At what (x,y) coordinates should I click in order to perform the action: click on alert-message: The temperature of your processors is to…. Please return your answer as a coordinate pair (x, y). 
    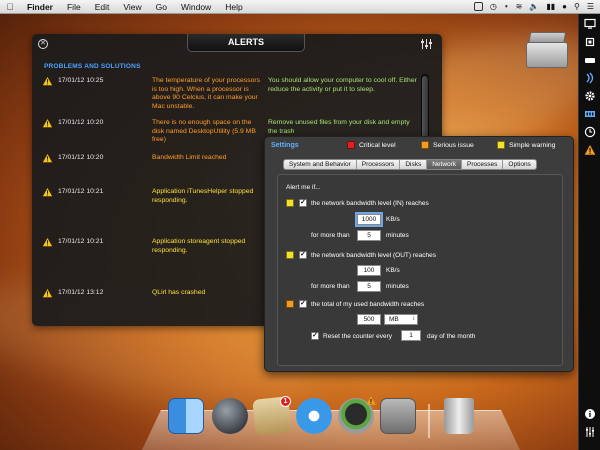
    Looking at the image, I should click on (206, 93).